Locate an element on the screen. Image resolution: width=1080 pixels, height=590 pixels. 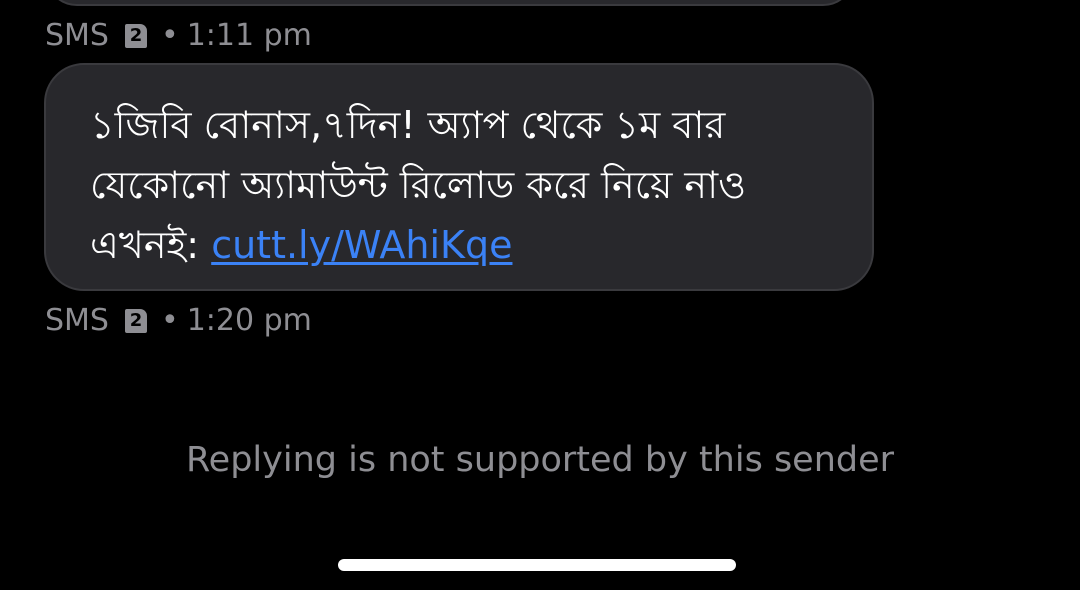
message-time: 1:20 pm is located at coordinates (249, 320).